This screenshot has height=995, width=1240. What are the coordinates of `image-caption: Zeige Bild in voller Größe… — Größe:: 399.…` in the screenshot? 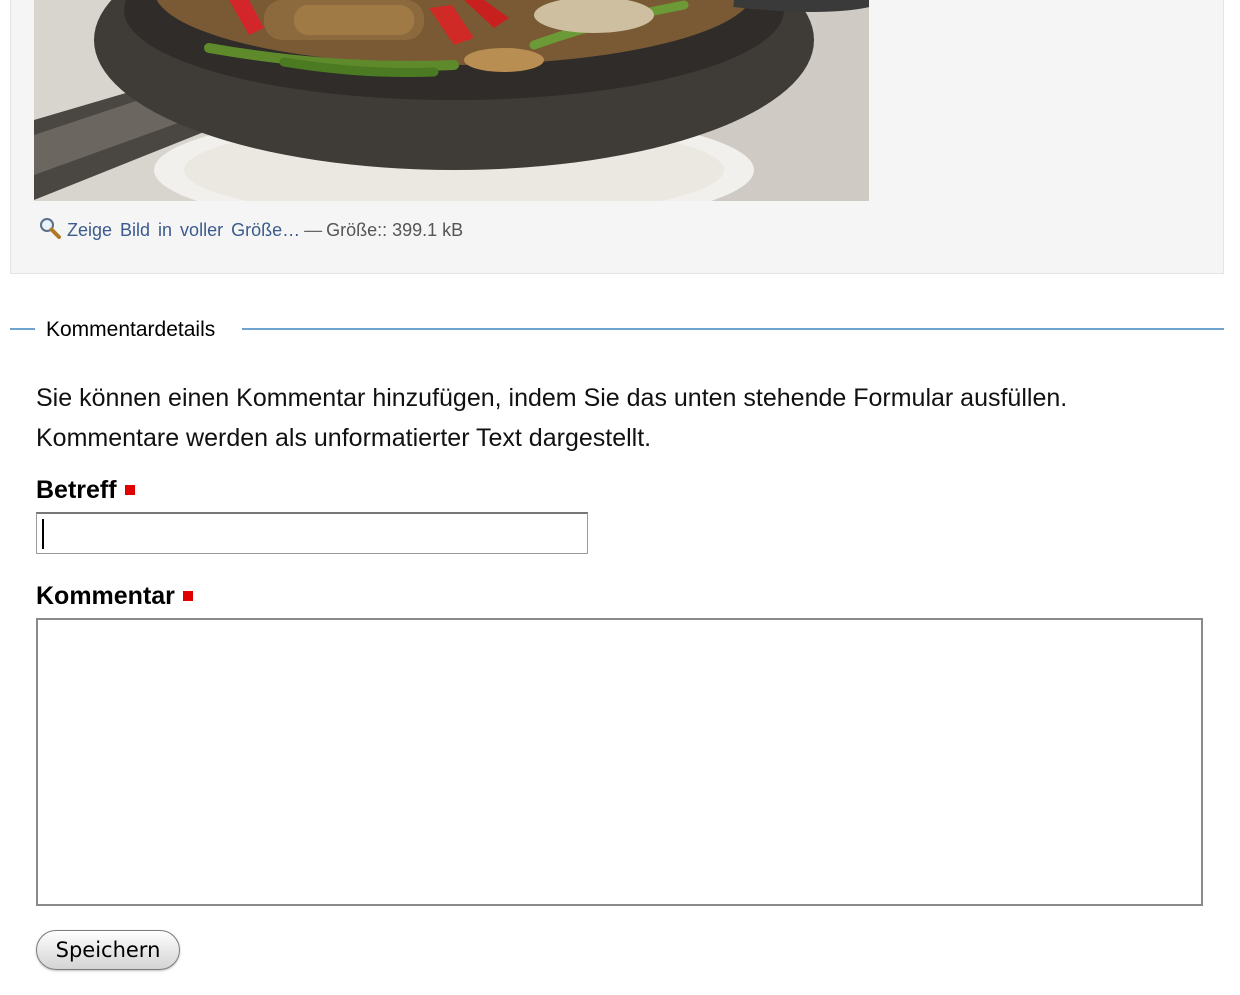 It's located at (251, 229).